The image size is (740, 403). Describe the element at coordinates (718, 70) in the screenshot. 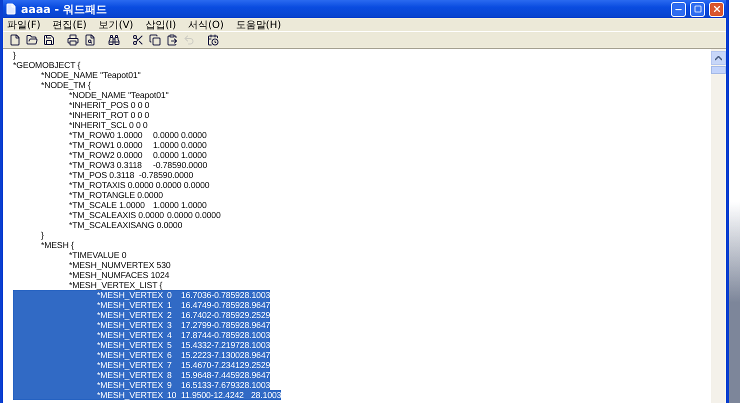

I see `scroll-thumb` at that location.